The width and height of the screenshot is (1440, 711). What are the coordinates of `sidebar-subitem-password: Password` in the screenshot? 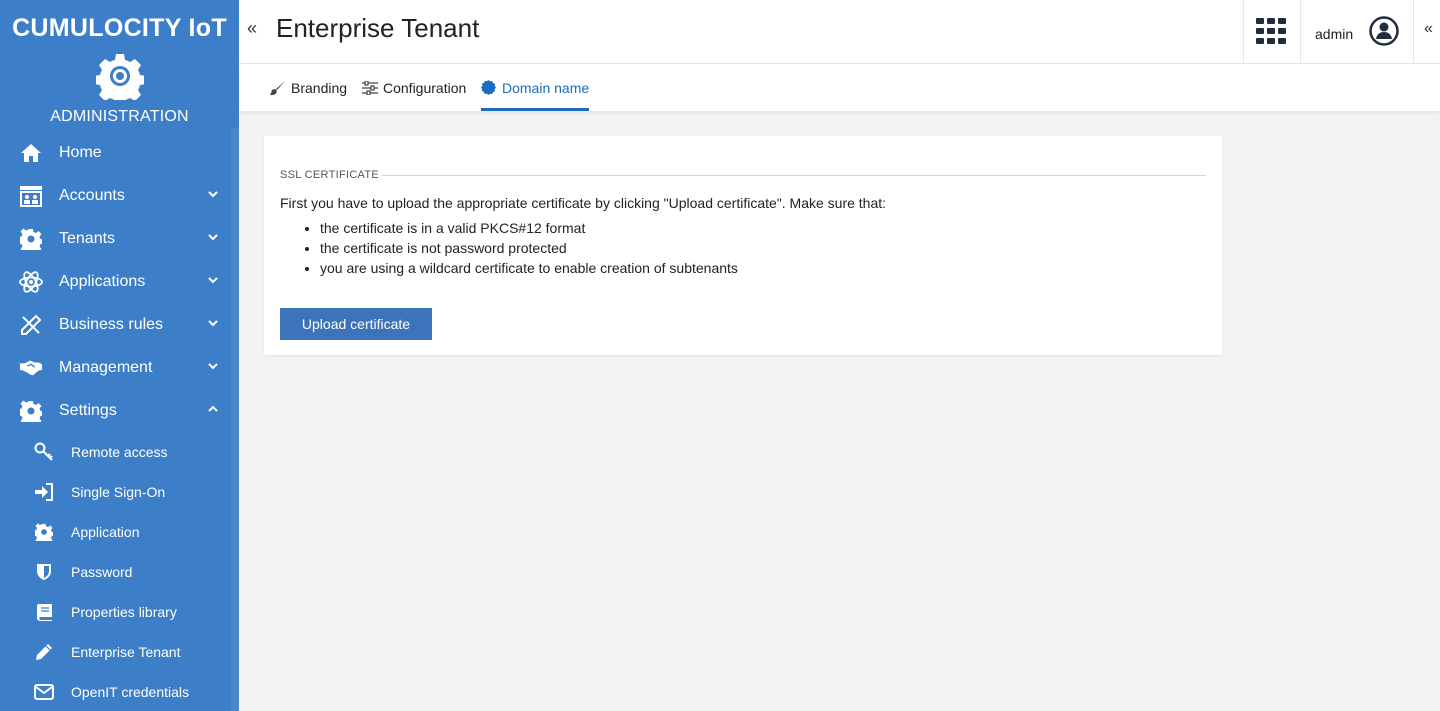 It's located at (115, 572).